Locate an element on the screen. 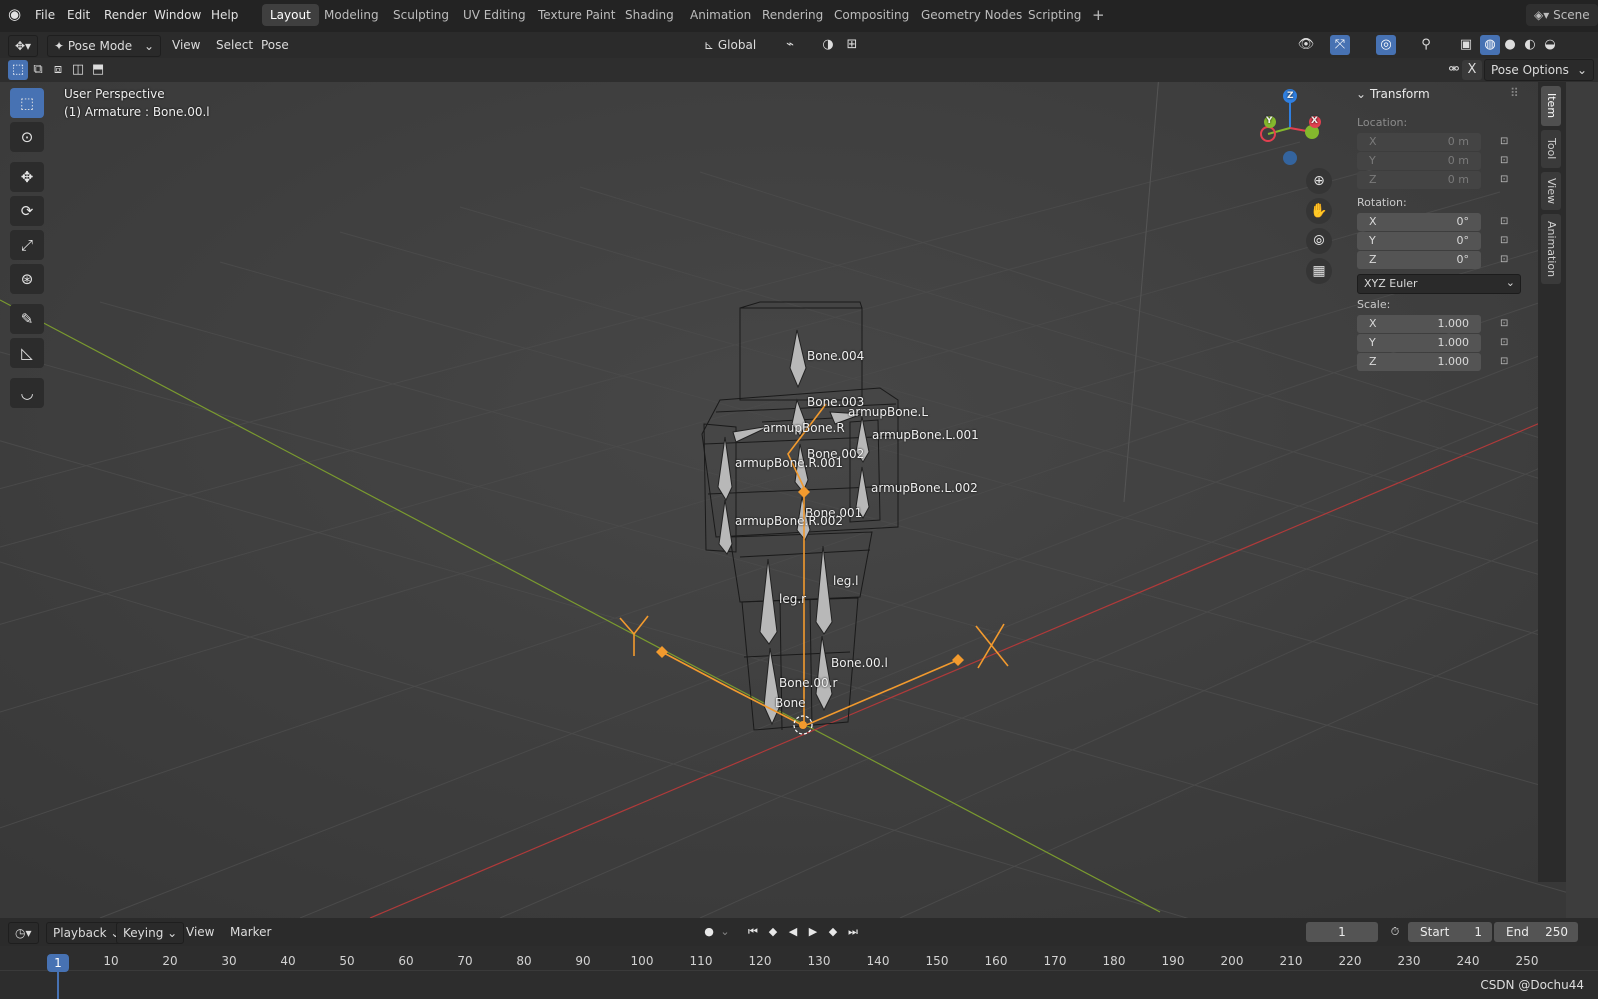 The height and width of the screenshot is (999, 1598). start-frame-field: Start 1 is located at coordinates (1450, 932).